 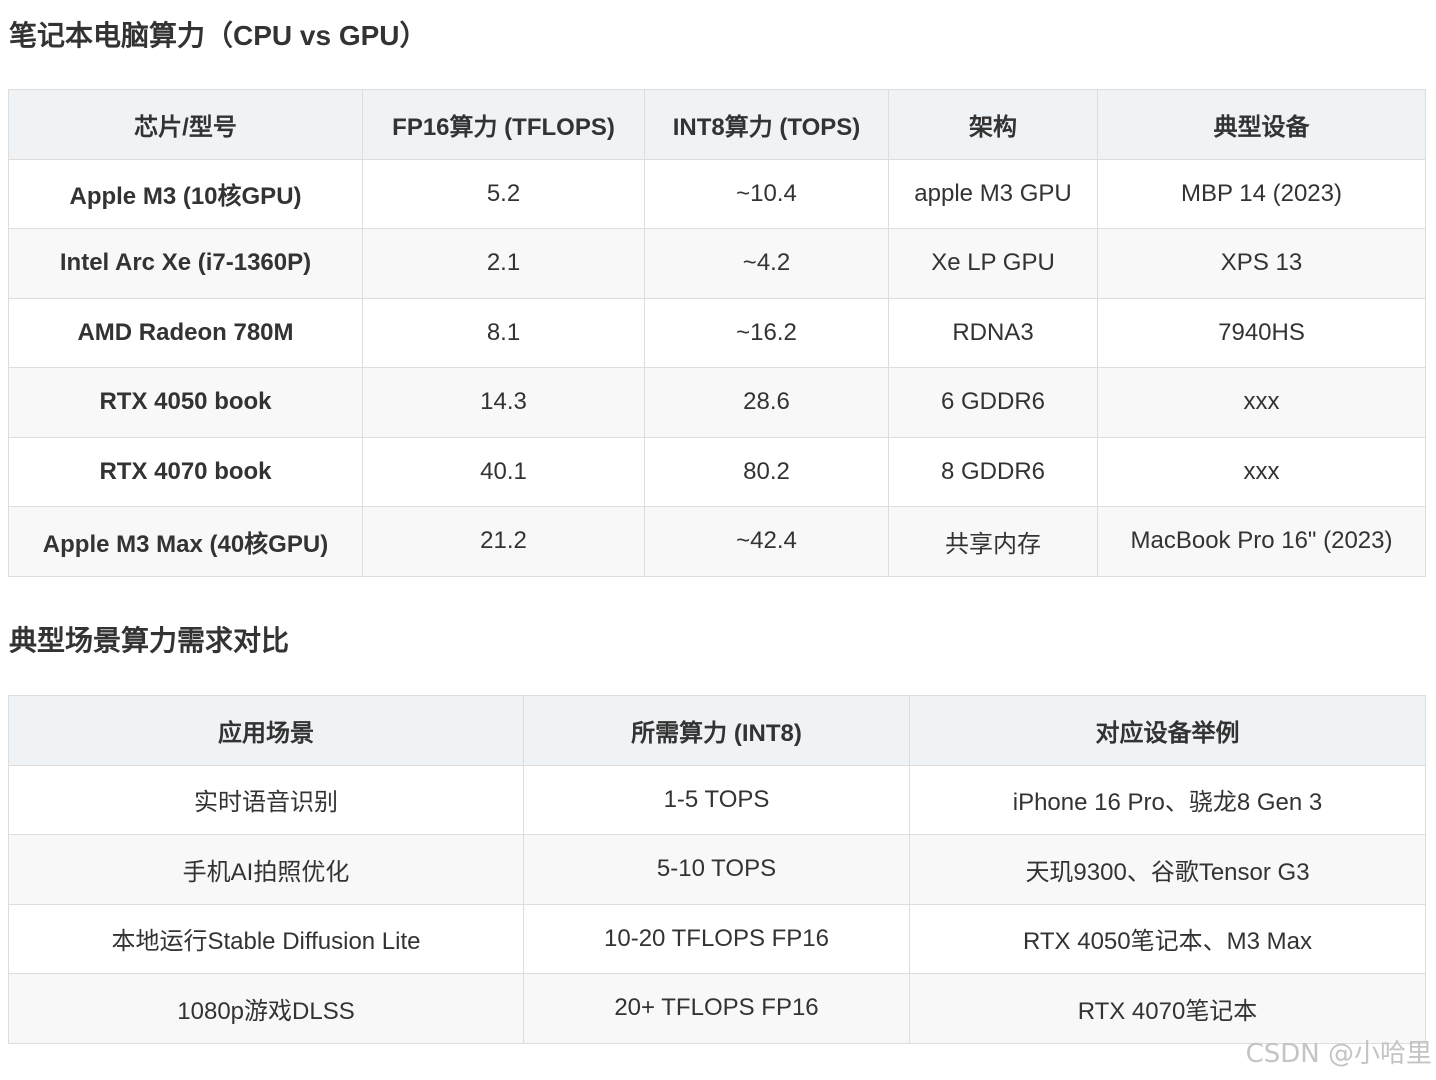 I want to click on cell-chip: RTX 4070 book, so click(x=185, y=471).